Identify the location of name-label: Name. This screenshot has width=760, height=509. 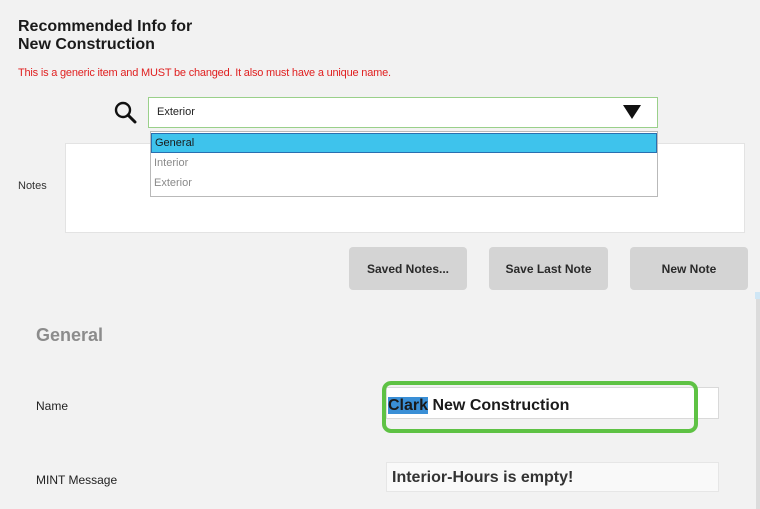
(52, 406).